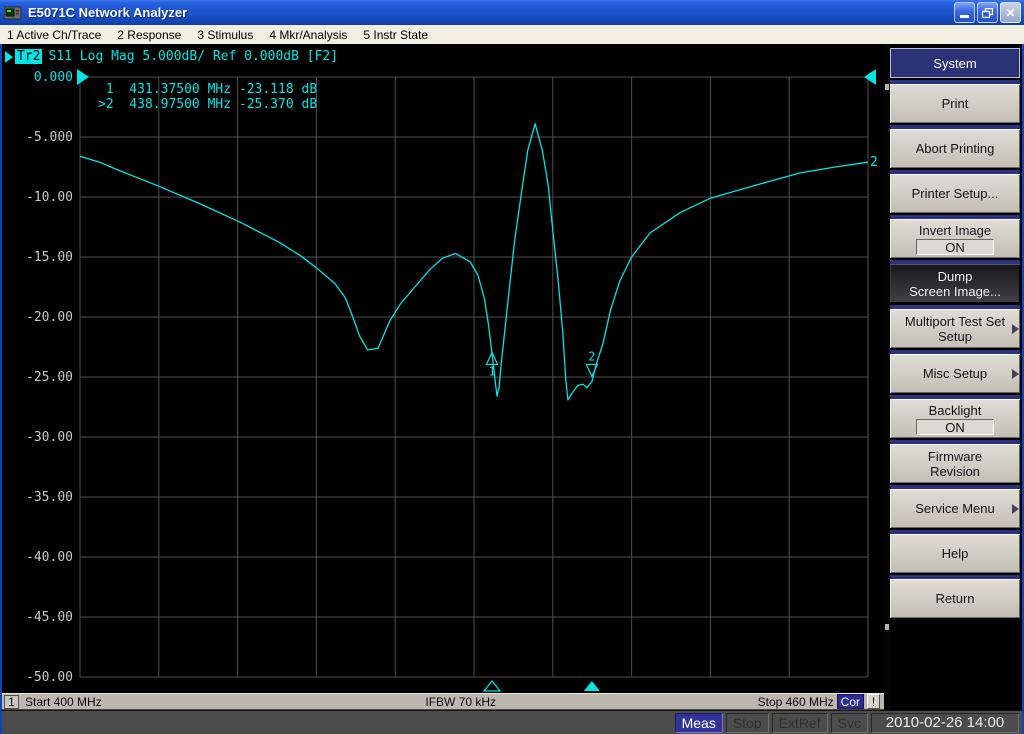 This screenshot has width=1024, height=734. I want to click on status-indicator-meas: Meas, so click(698, 722).